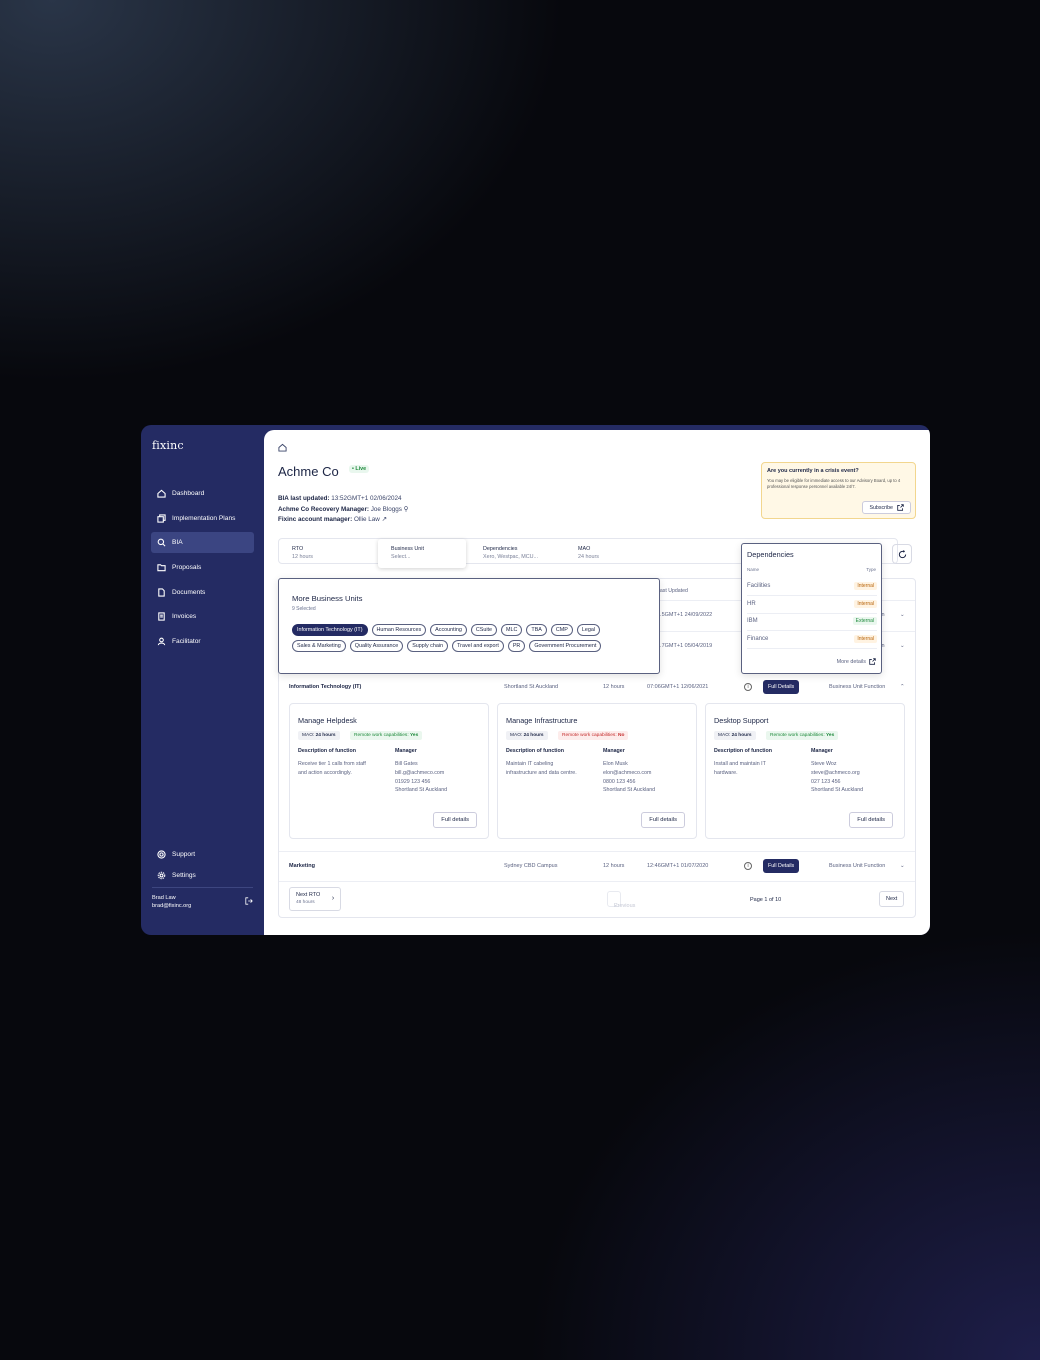  What do you see at coordinates (516, 646) in the screenshot?
I see `business-unit-chip: PR` at bounding box center [516, 646].